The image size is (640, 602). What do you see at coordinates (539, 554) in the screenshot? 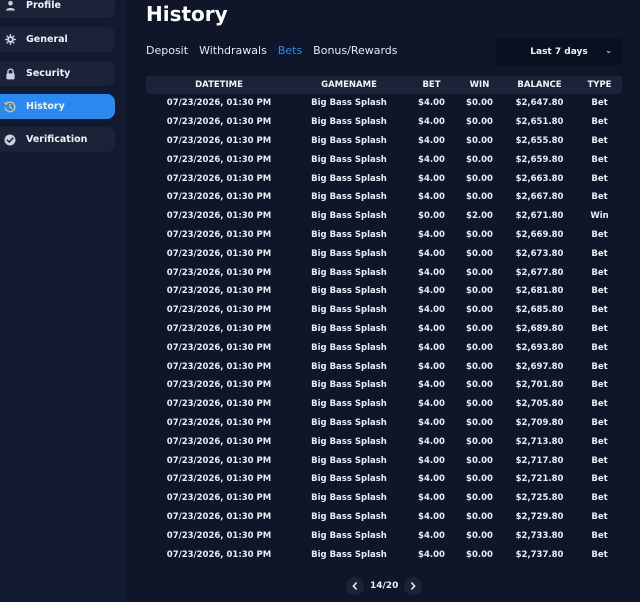
I see `cell-balance: $2,737.80` at bounding box center [539, 554].